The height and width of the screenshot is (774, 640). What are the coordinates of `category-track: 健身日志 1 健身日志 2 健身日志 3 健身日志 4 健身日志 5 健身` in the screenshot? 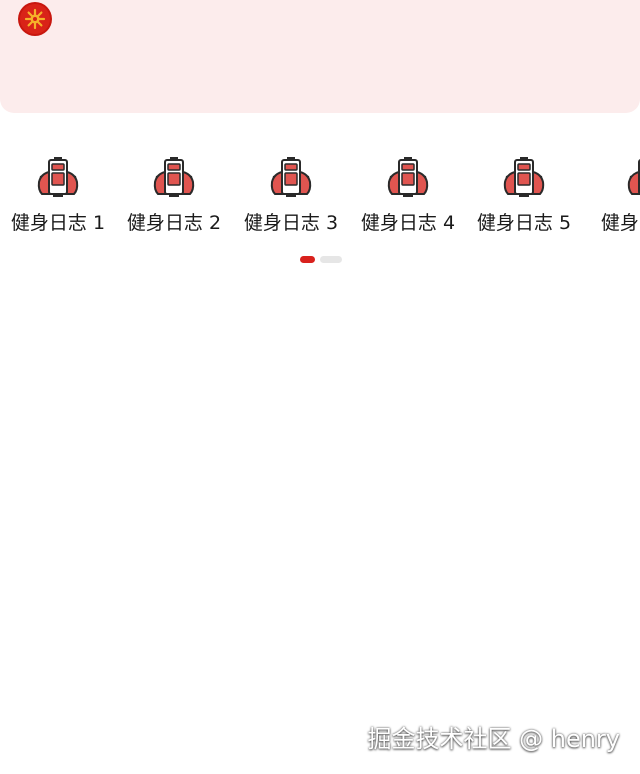 It's located at (320, 195).